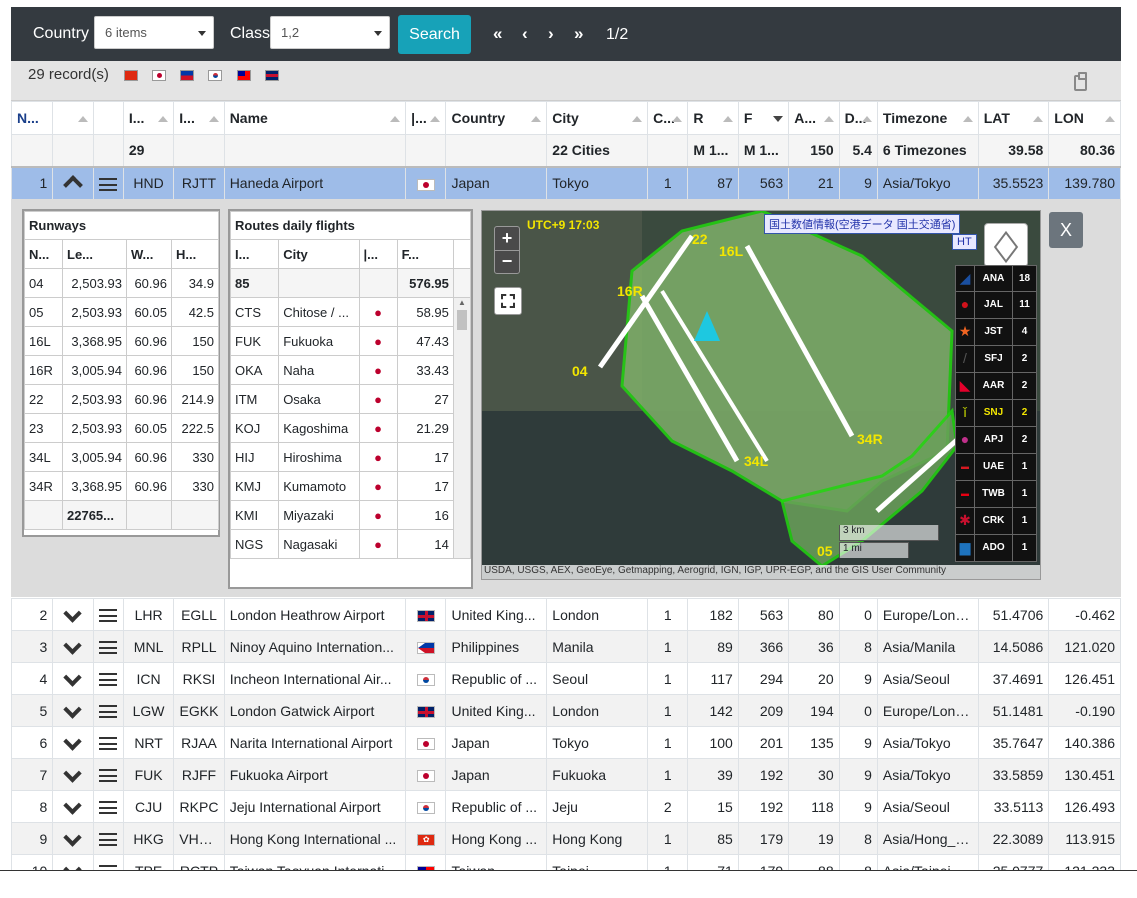 Image resolution: width=1137 pixels, height=898 pixels. I want to click on country-select-value: 6 items, so click(126, 32).